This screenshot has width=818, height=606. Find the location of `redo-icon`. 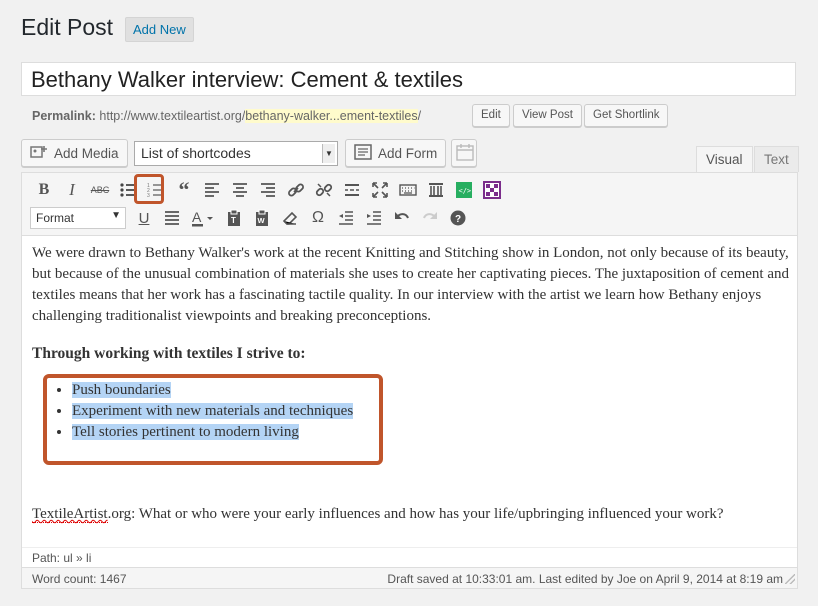

redo-icon is located at coordinates (430, 218).